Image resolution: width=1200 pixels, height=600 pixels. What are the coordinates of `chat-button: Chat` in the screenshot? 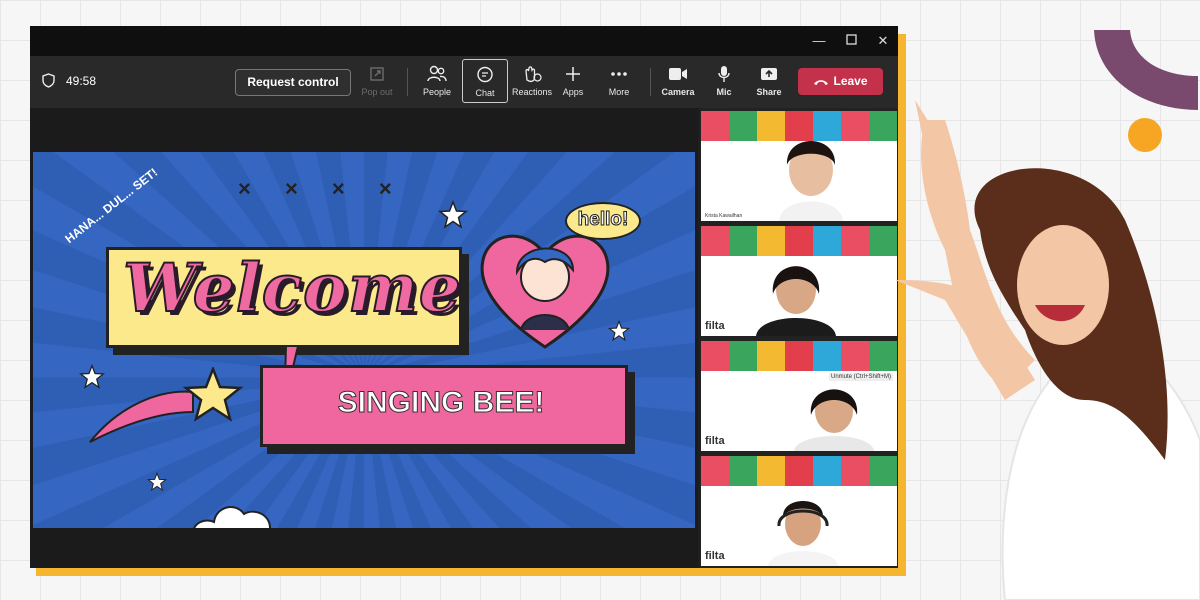 It's located at (485, 81).